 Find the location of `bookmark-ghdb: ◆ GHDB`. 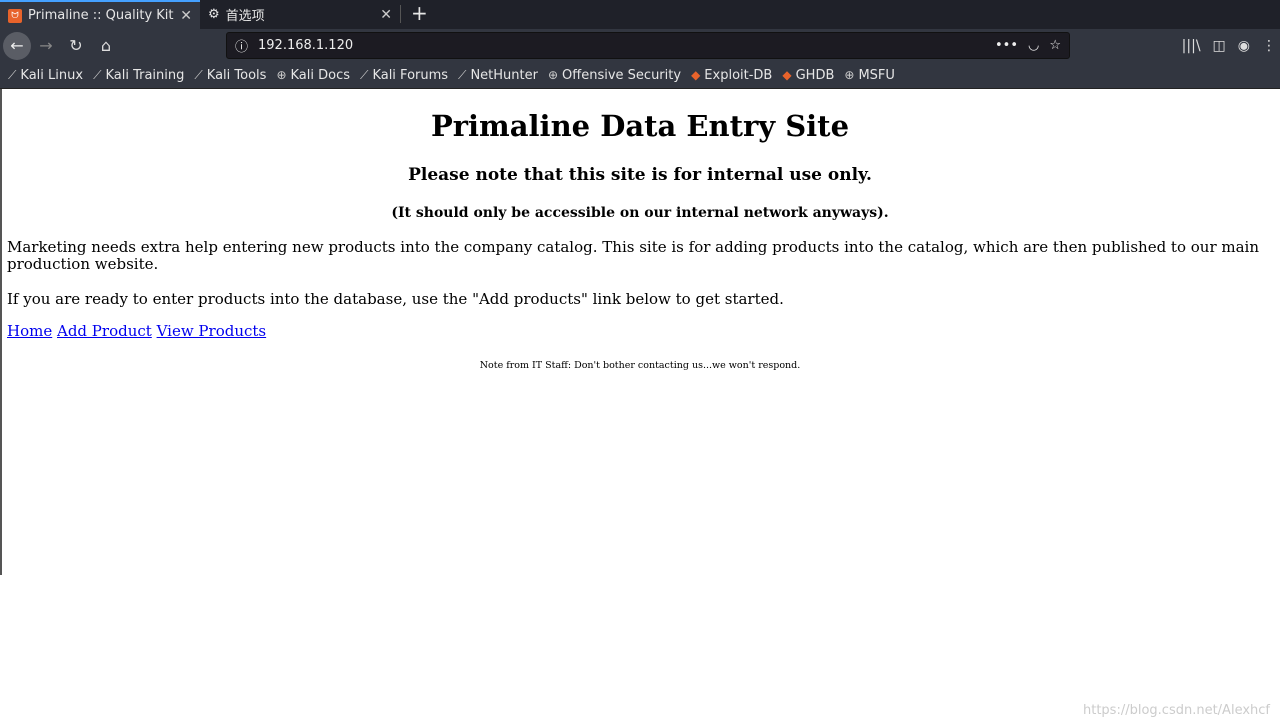

bookmark-ghdb: ◆ GHDB is located at coordinates (808, 75).